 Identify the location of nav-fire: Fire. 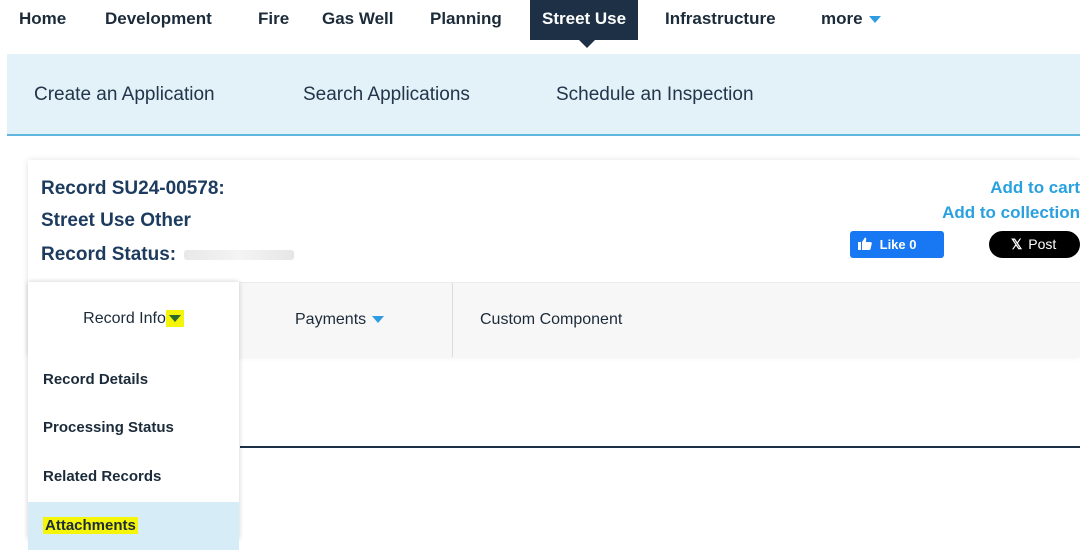
(273, 19).